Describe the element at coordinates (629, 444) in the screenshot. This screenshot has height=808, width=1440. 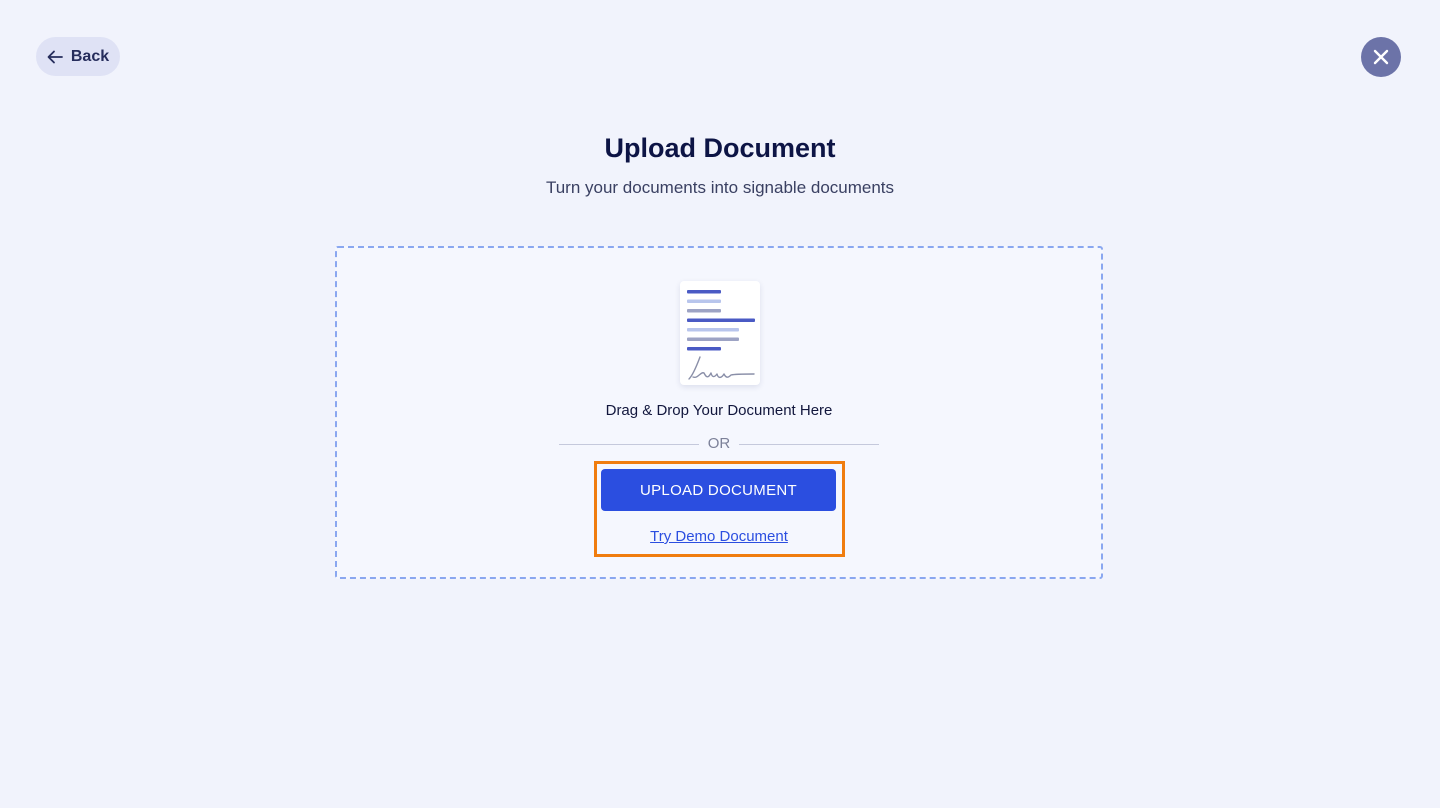
I see `divider-line-left` at that location.